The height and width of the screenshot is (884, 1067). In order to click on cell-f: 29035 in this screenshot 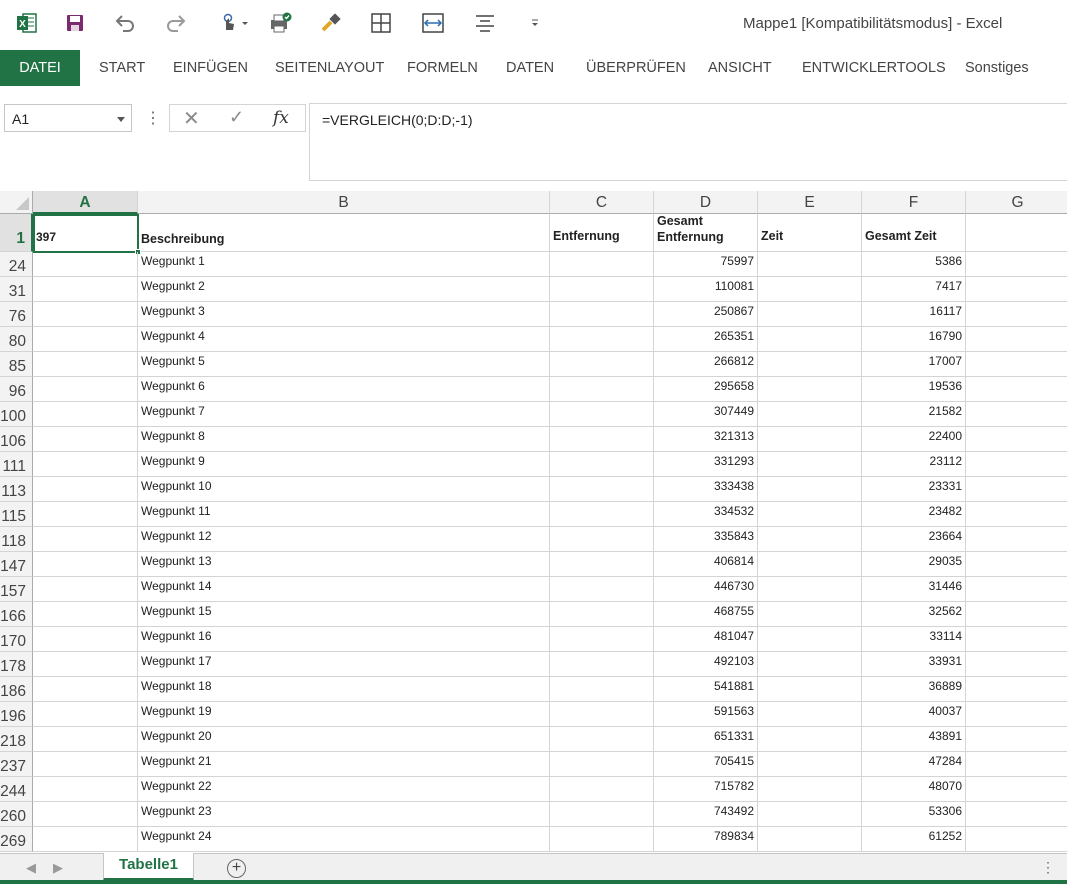, I will do `click(914, 564)`.